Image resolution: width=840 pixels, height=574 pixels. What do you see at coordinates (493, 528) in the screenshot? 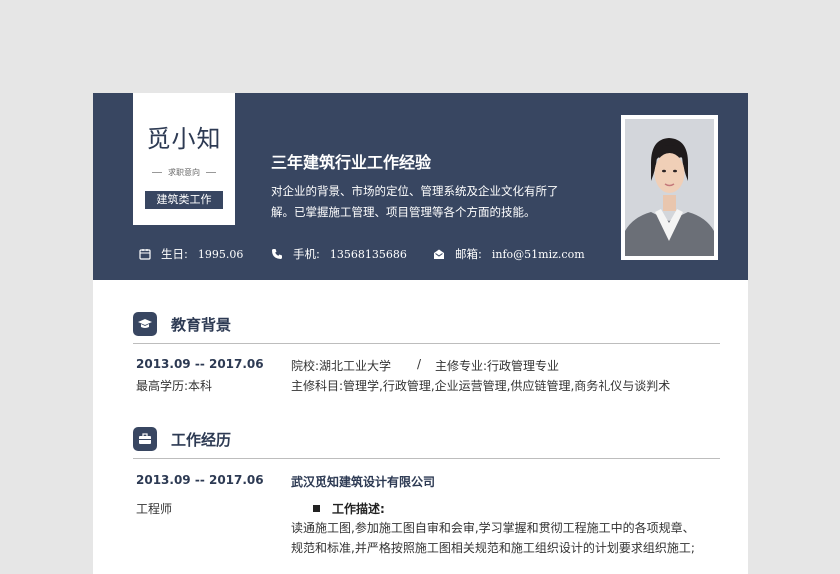
I see `work-description-line: 读通施工图,参加施工图自审和会审,学习掌握和贯彻工程施工中的各项规章、` at bounding box center [493, 528].